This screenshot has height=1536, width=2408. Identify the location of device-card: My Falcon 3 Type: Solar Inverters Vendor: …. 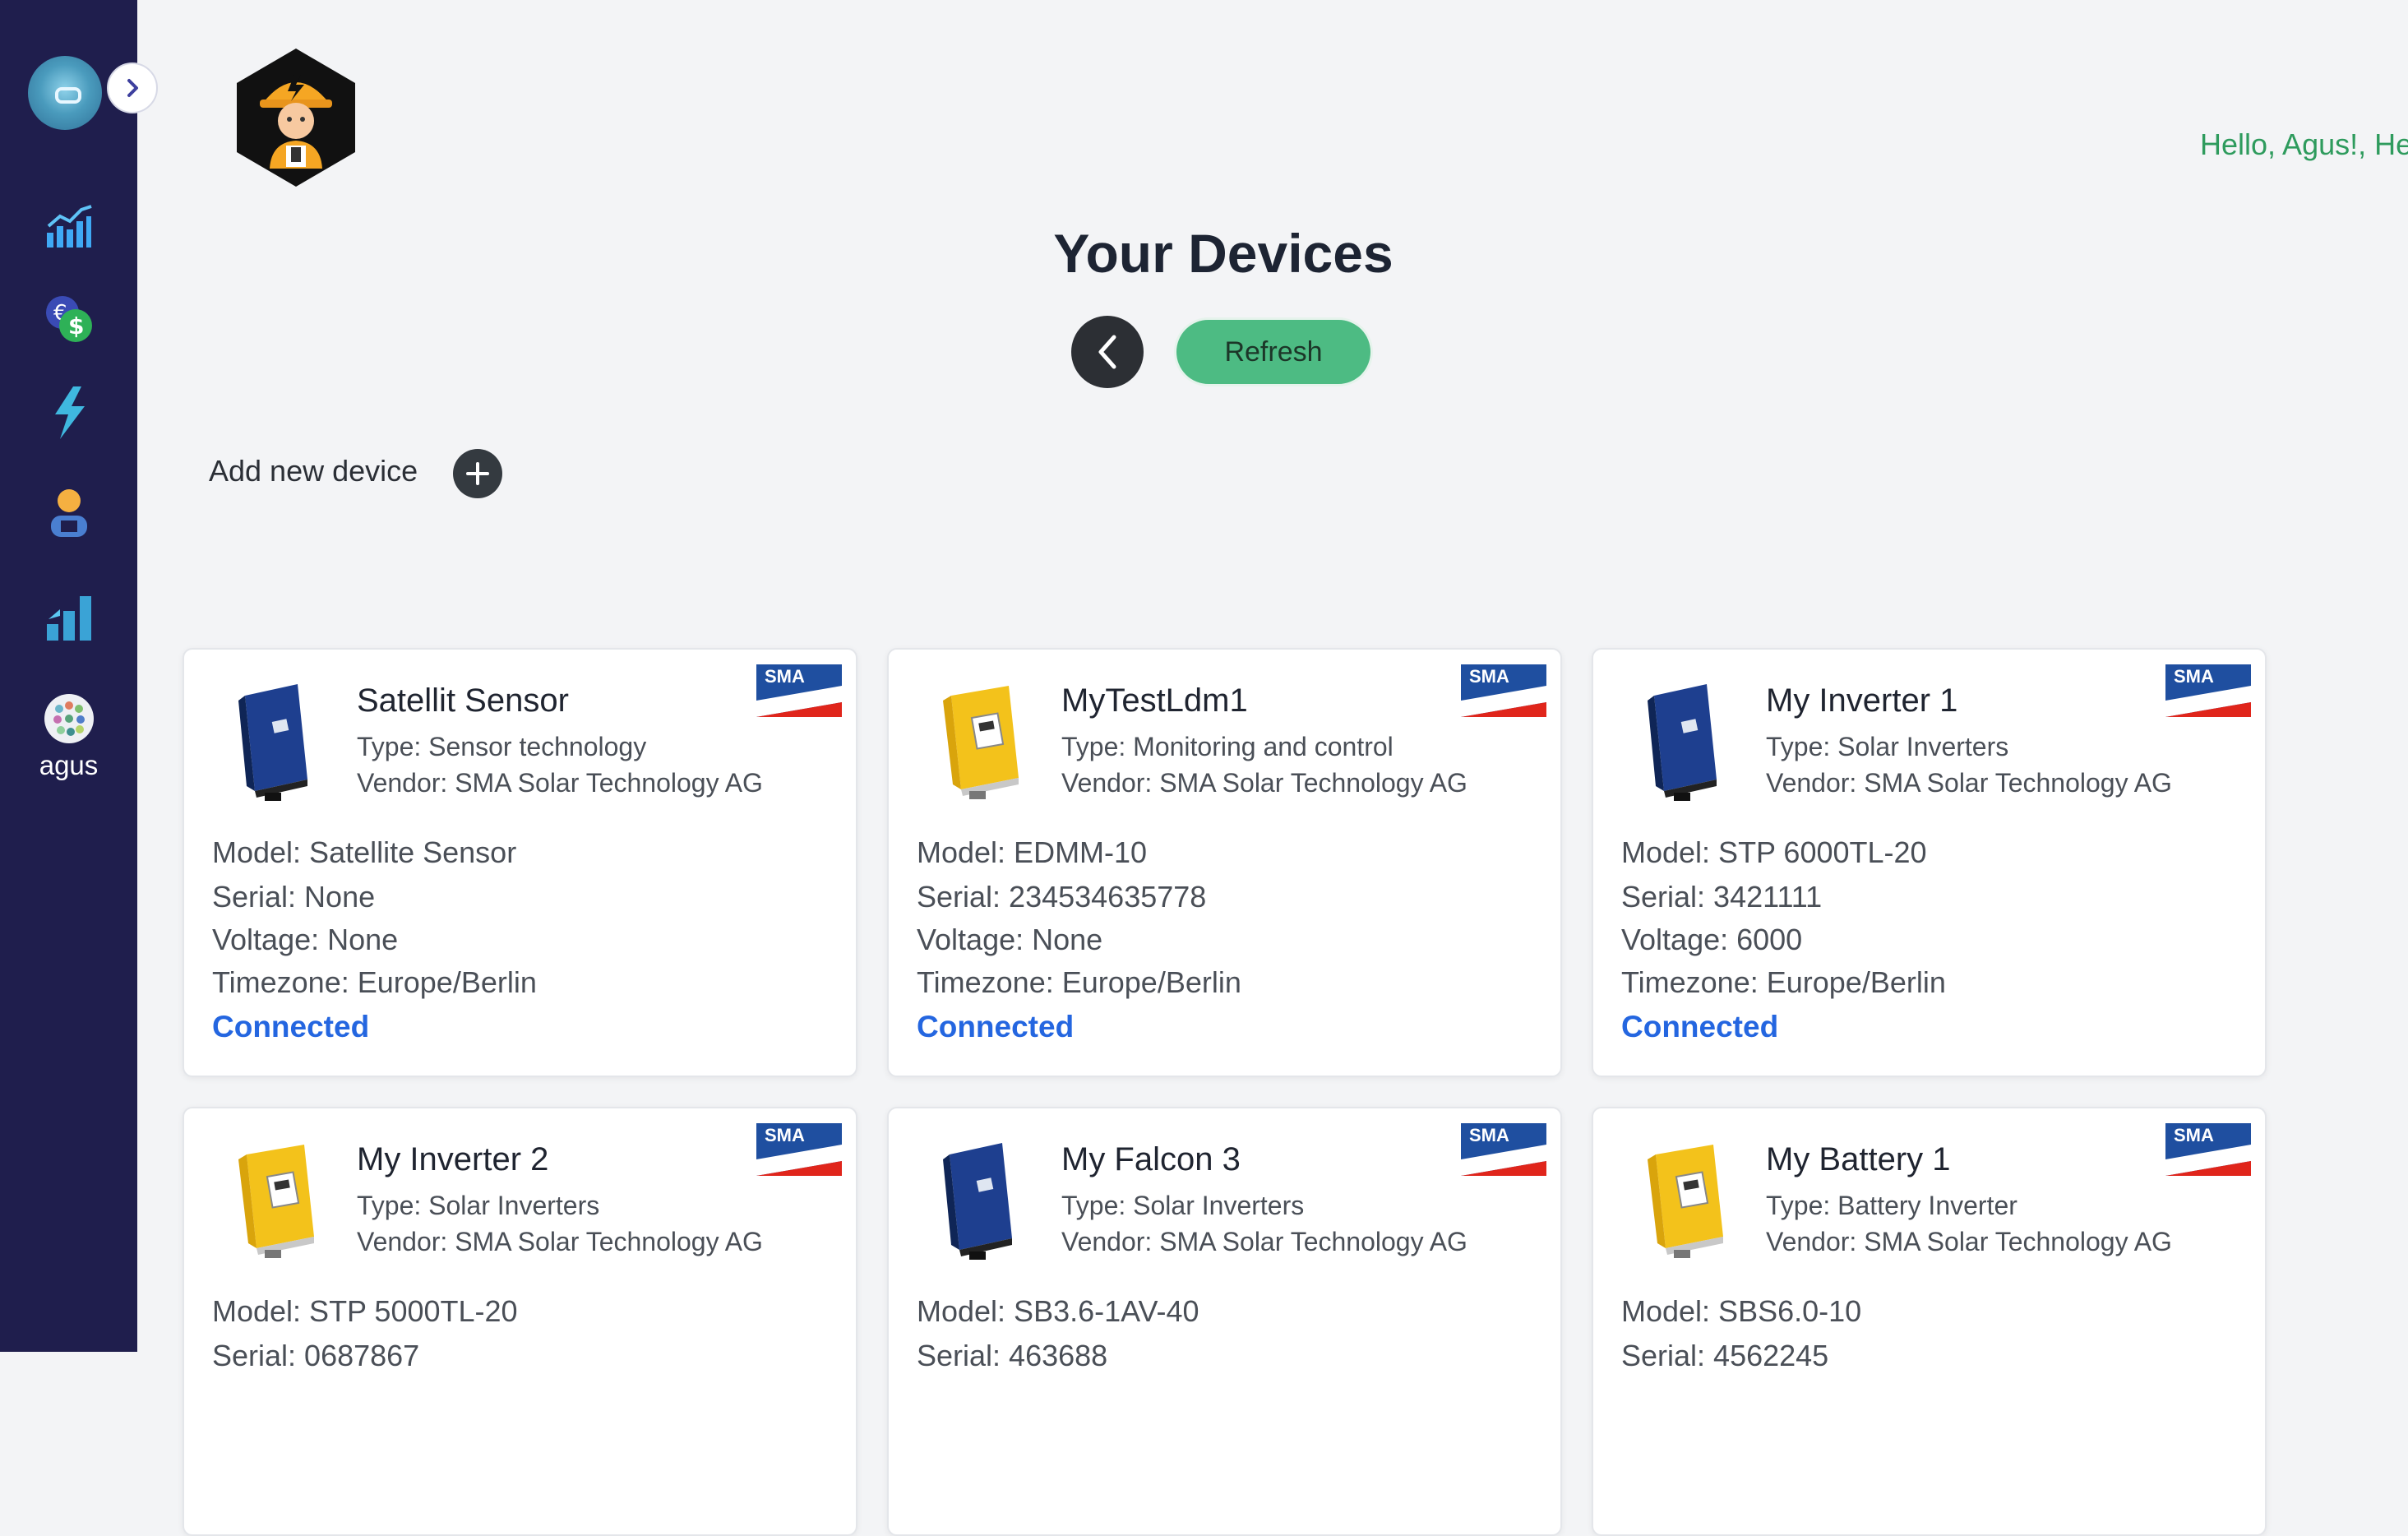
(1225, 1321).